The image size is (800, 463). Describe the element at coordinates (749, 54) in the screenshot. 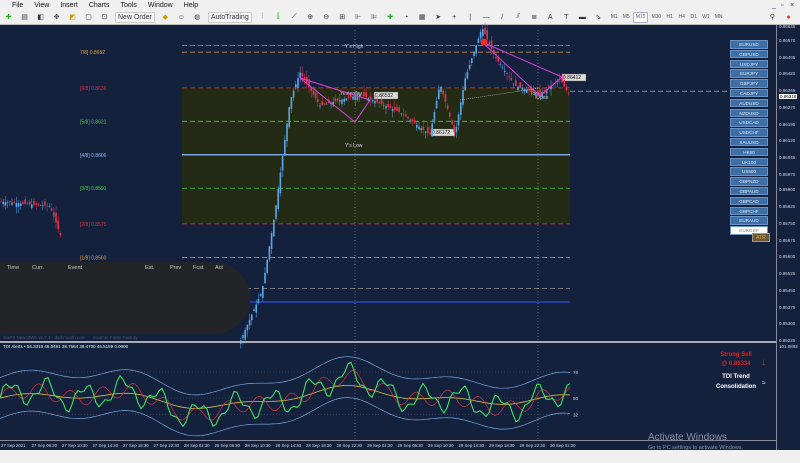

I see `symbol-button-gbpusd: GBPUSD` at that location.